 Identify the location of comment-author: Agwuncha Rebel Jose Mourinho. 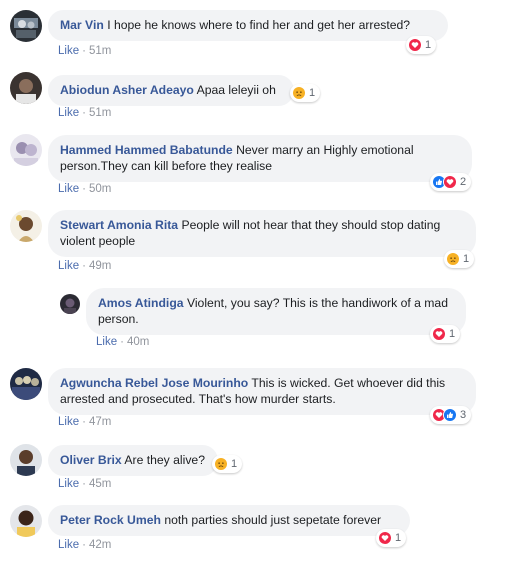
(154, 383).